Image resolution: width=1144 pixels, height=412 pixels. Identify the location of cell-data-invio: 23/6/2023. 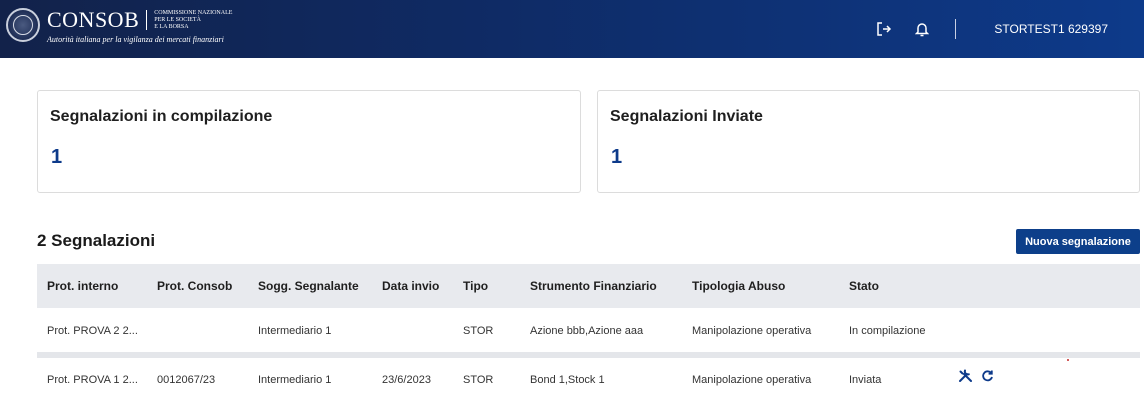
(406, 380).